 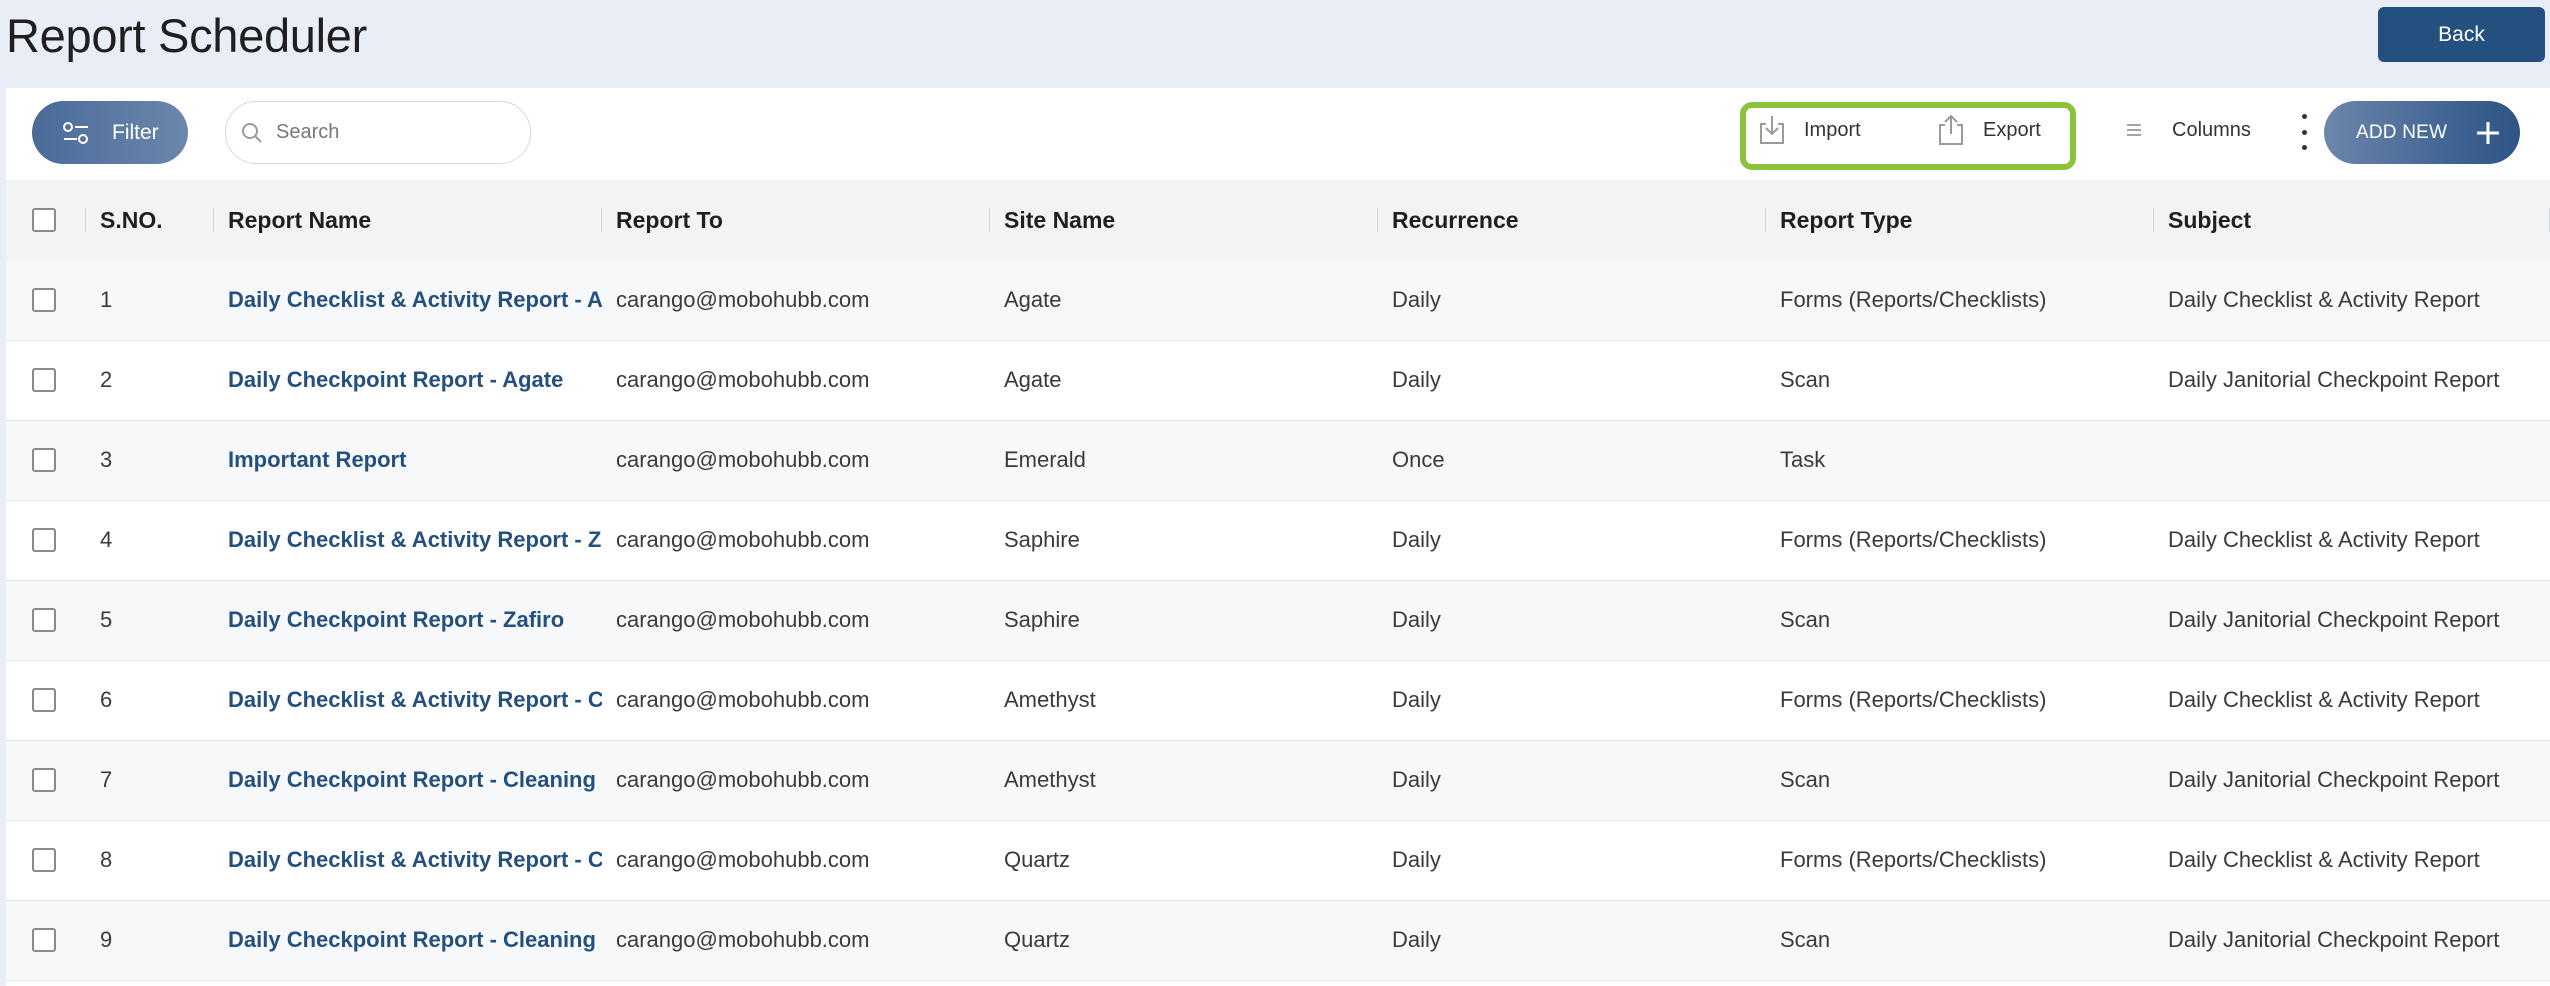 I want to click on filter-sliders-icon, so click(x=76, y=133).